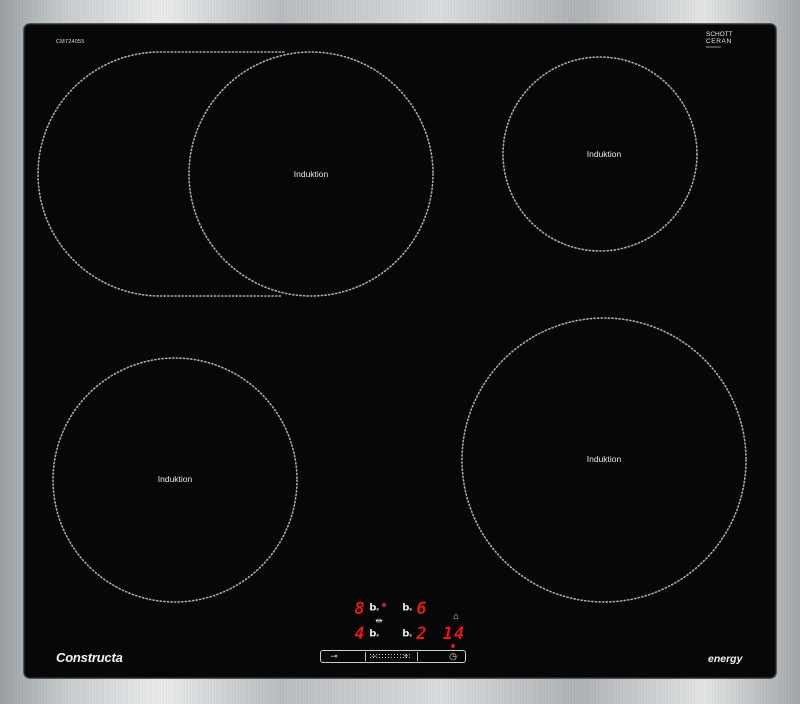 The height and width of the screenshot is (704, 800). I want to click on zone-bottom-left-boost-button: bs, so click(374, 634).